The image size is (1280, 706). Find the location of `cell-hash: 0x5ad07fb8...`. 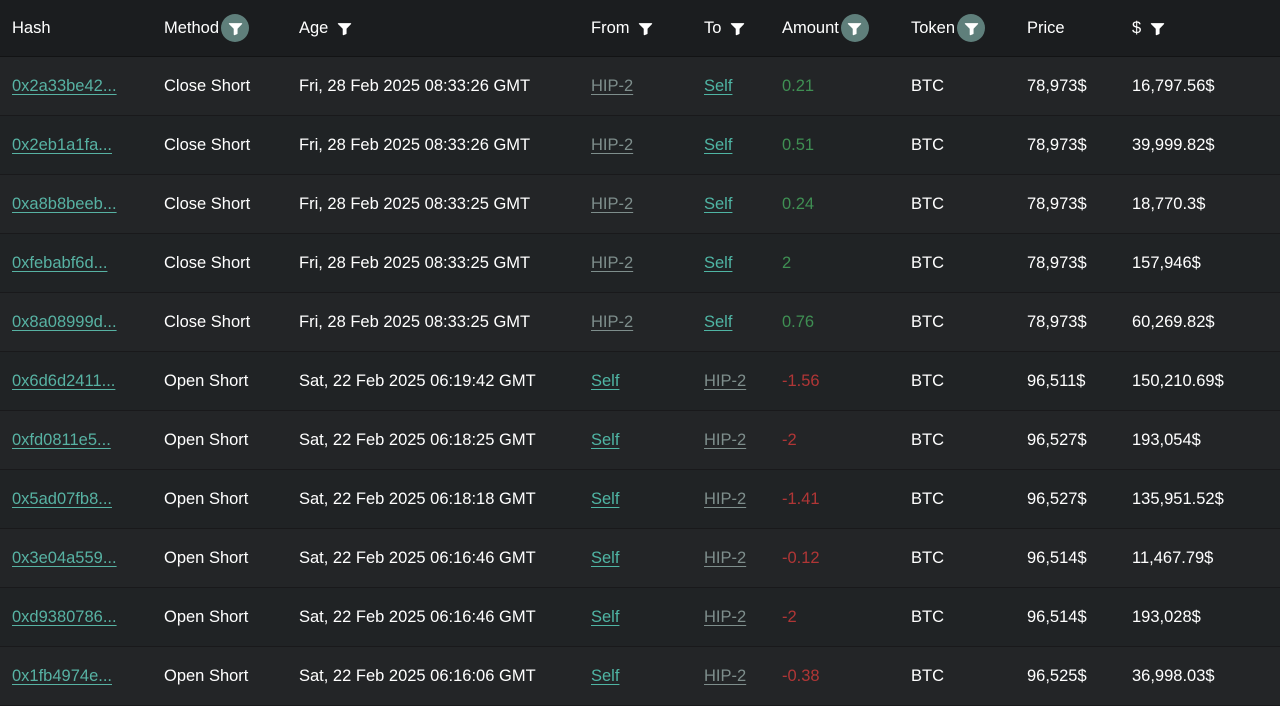

cell-hash: 0x5ad07fb8... is located at coordinates (78, 499).